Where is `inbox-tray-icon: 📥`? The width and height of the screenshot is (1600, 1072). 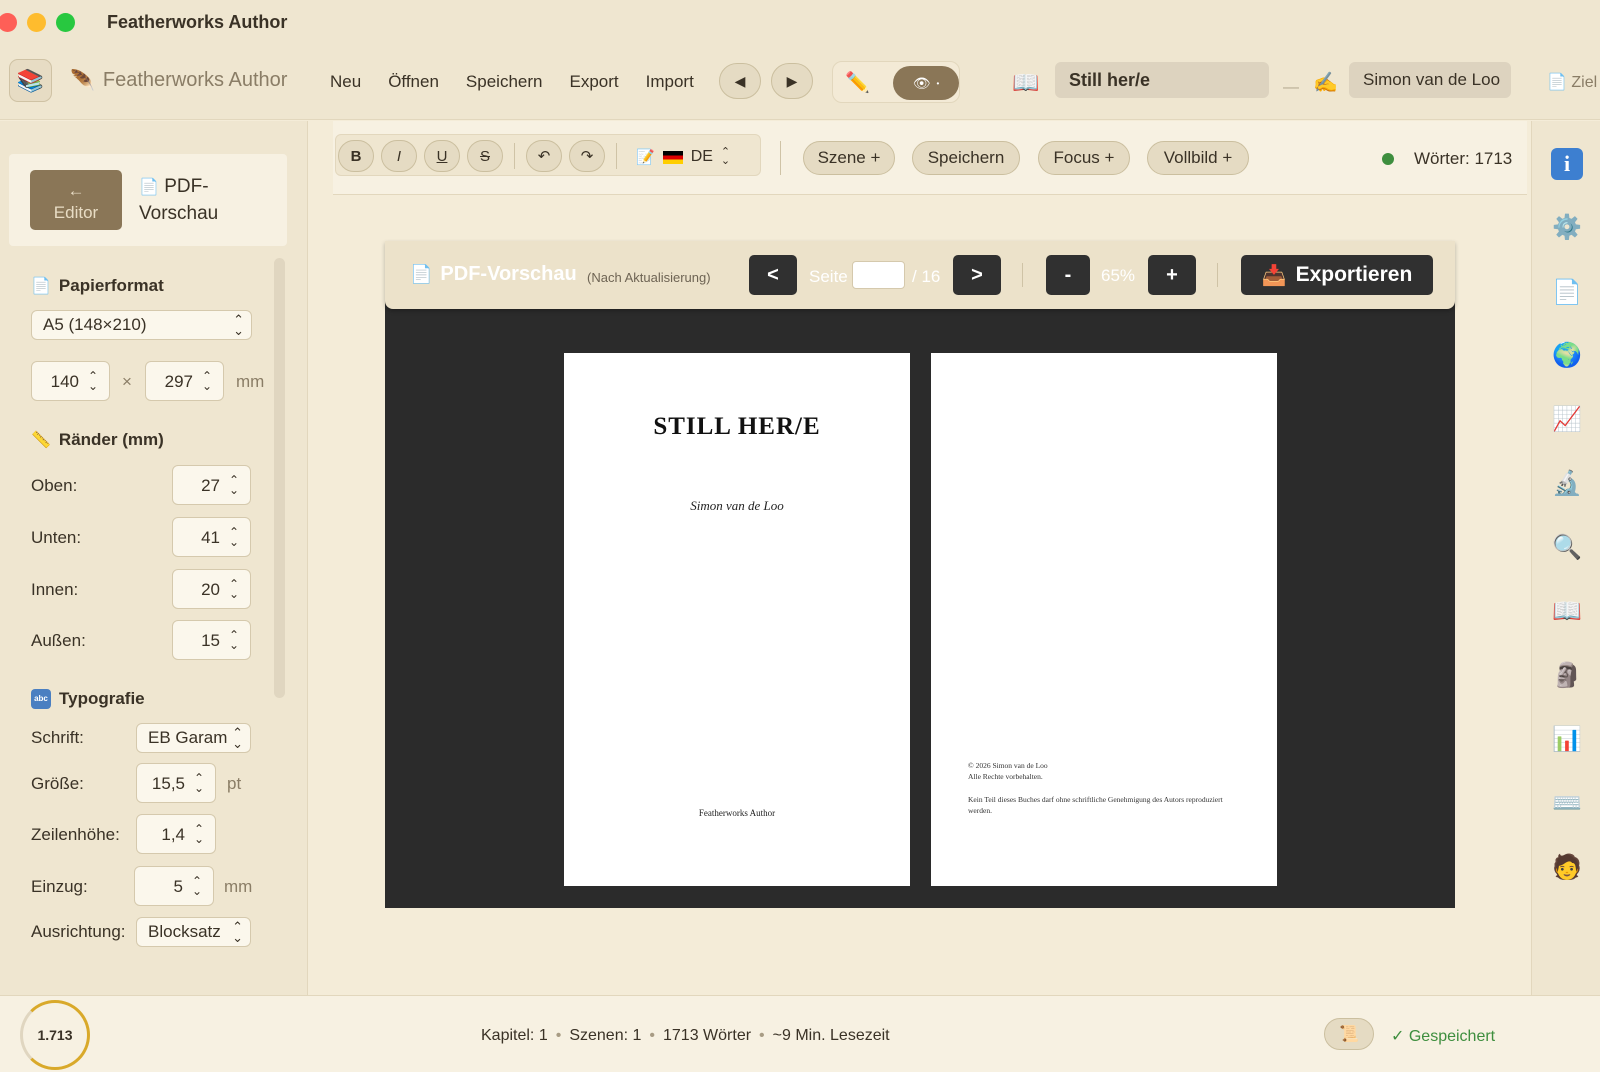
inbox-tray-icon: 📥 is located at coordinates (1274, 275).